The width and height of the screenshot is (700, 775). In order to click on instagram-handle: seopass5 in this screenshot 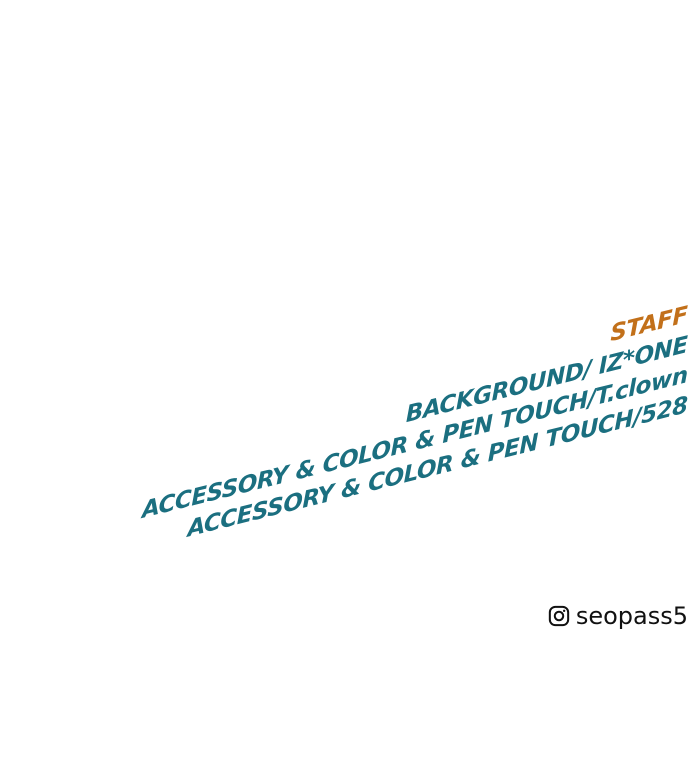, I will do `click(618, 616)`.